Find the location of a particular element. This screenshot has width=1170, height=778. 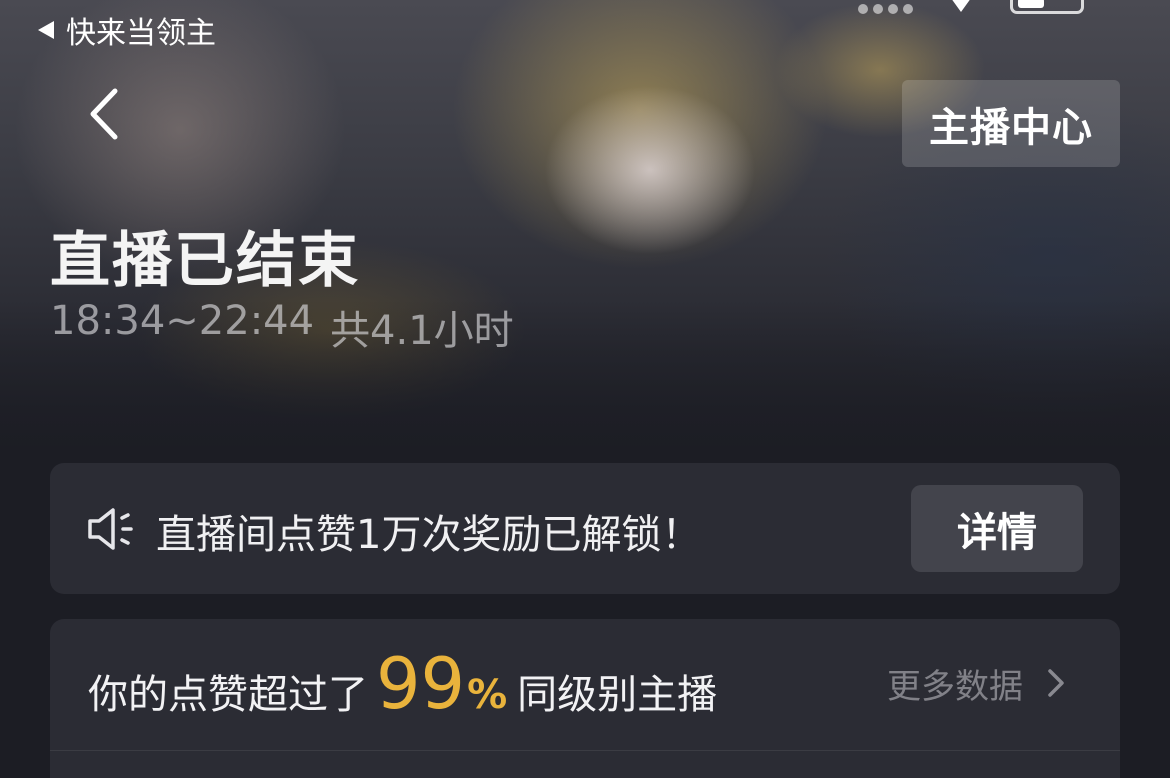

ranking-suffix: 同级别主播 is located at coordinates (617, 695).